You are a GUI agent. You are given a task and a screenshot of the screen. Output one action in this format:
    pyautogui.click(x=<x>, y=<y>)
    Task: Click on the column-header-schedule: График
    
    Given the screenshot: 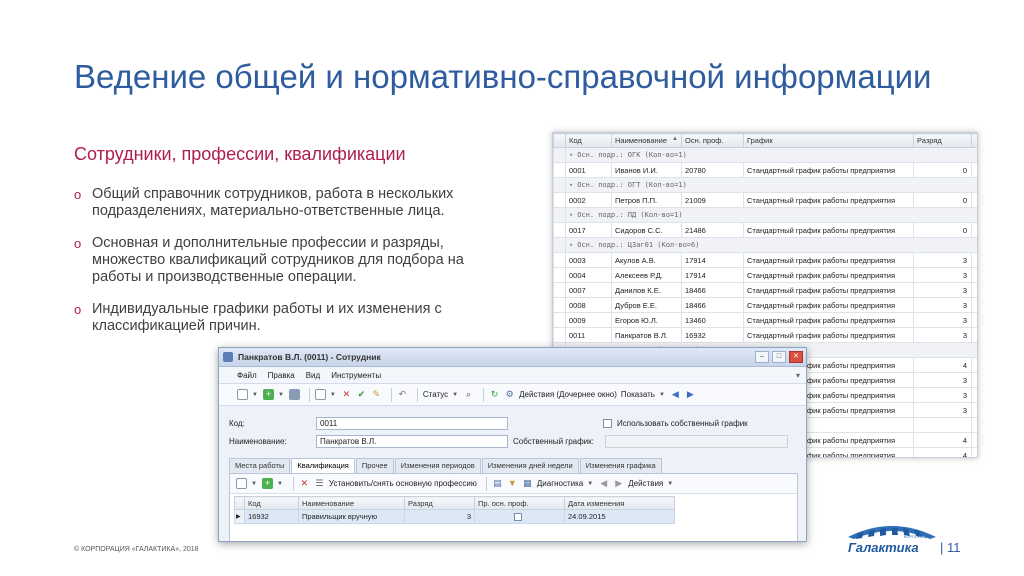 What is the action you would take?
    pyautogui.click(x=828, y=140)
    